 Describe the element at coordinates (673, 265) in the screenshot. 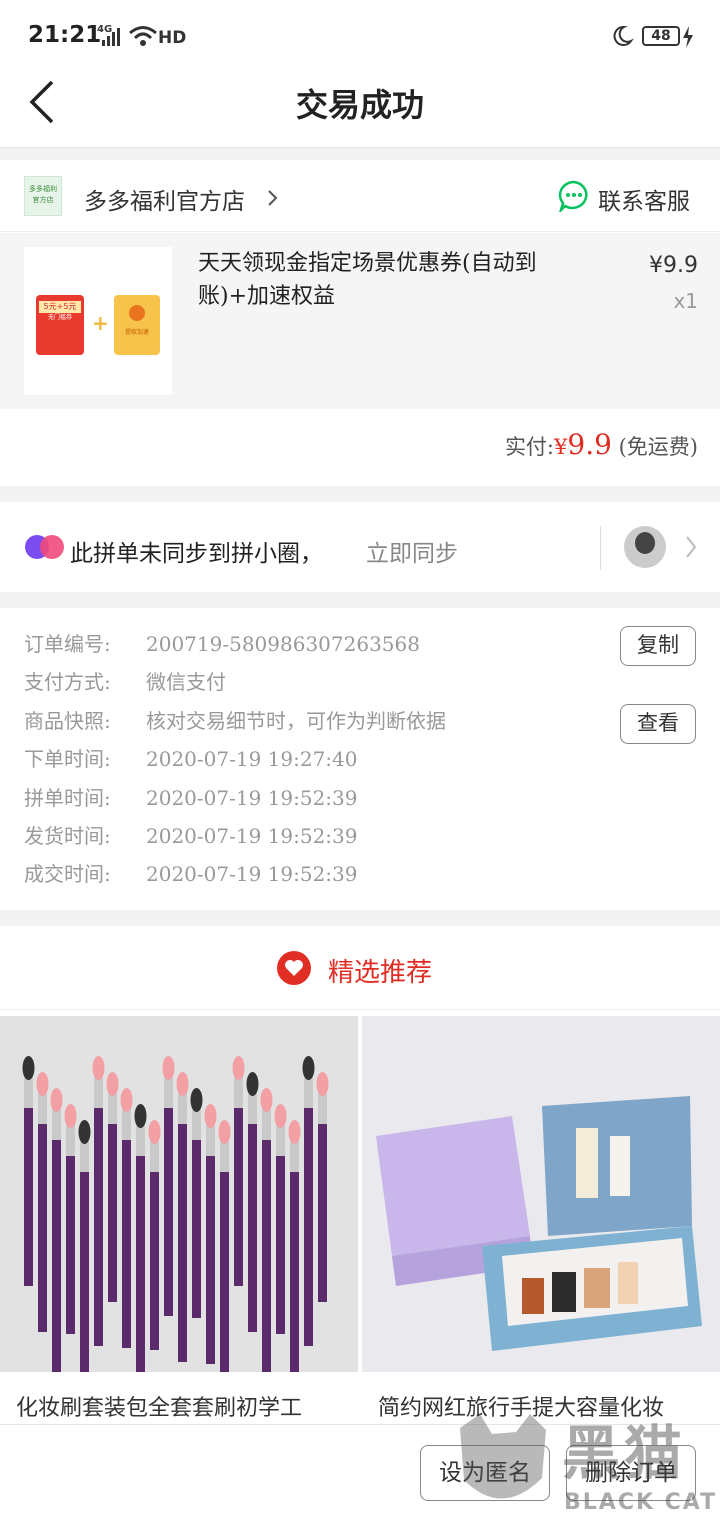

I see `item-price: ¥9.9` at that location.